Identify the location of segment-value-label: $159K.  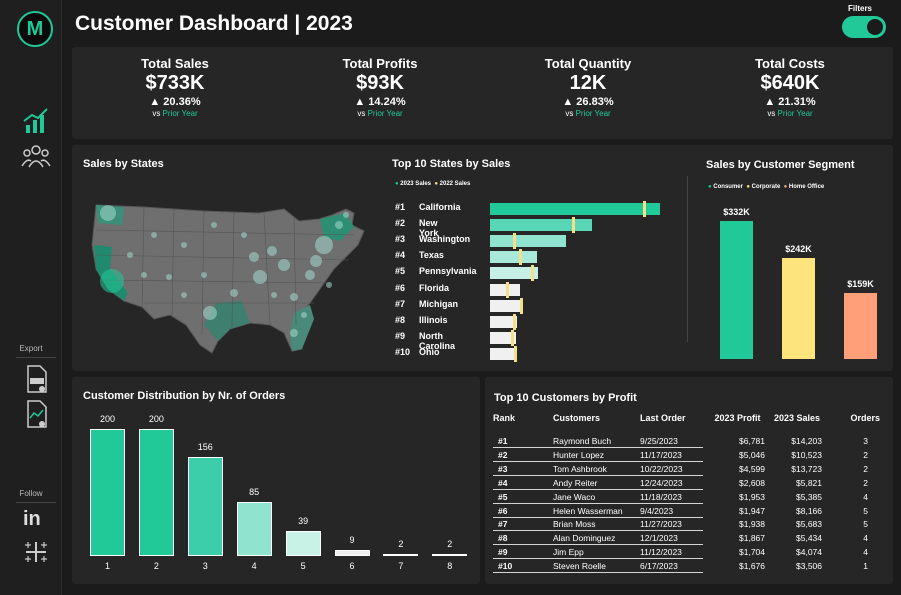
(860, 283).